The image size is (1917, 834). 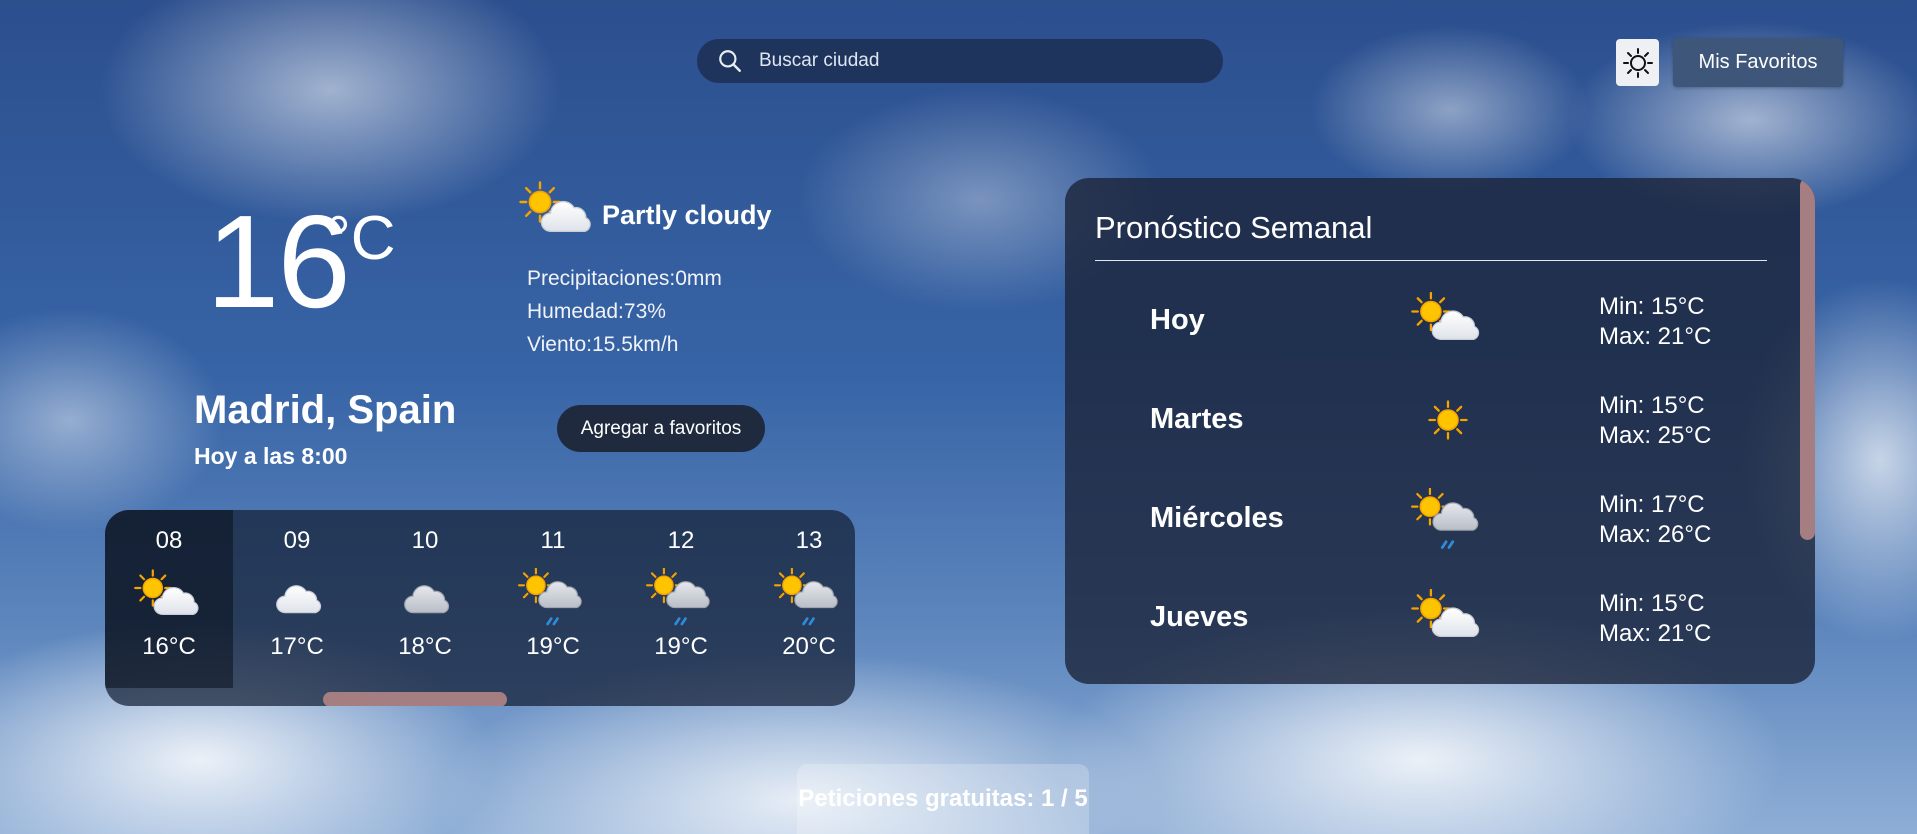 What do you see at coordinates (1758, 62) in the screenshot?
I see `favorites-button: Mis Favoritos` at bounding box center [1758, 62].